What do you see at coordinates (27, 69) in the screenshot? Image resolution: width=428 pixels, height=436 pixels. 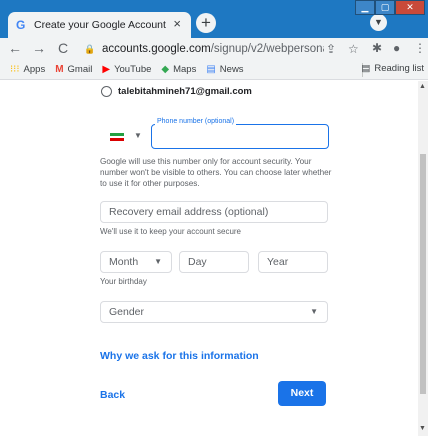 I see `bookmark-apps: ⁝⁝⁝ Apps` at bounding box center [27, 69].